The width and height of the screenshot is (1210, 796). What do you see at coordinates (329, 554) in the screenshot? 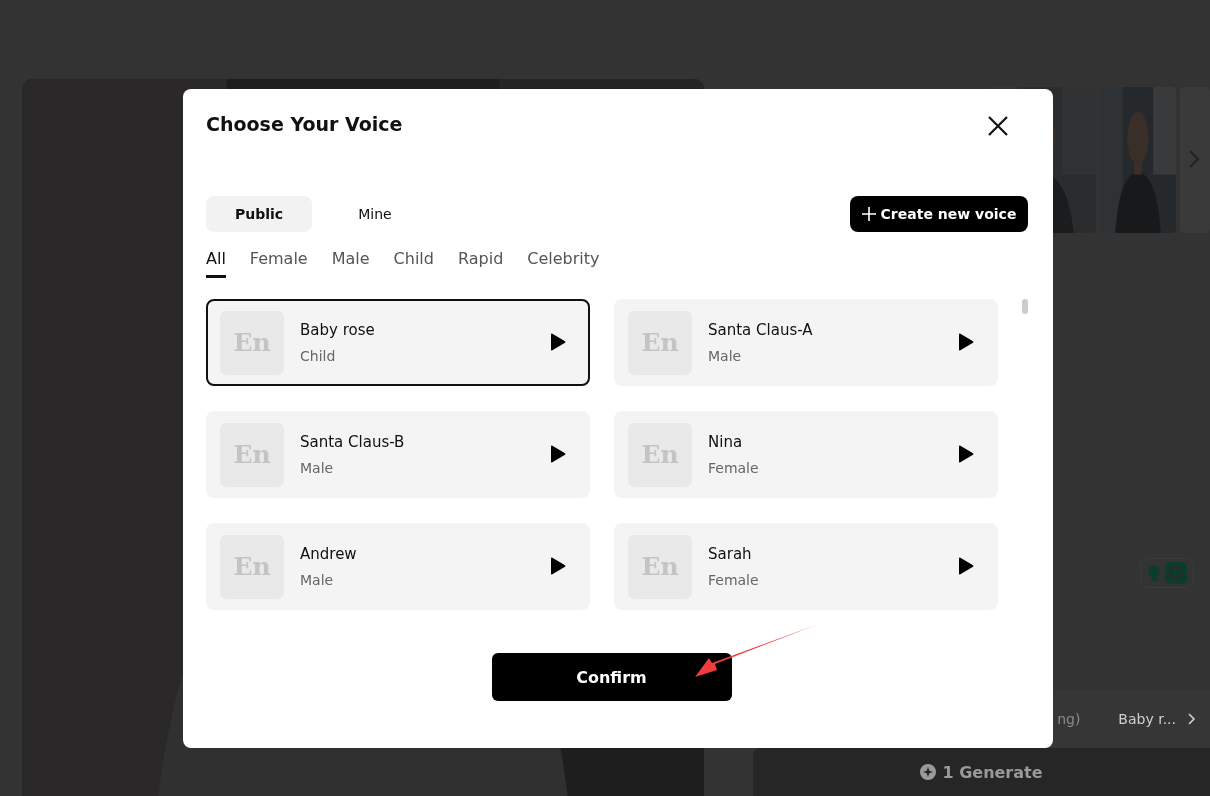
I see `voice-name: Andrew` at bounding box center [329, 554].